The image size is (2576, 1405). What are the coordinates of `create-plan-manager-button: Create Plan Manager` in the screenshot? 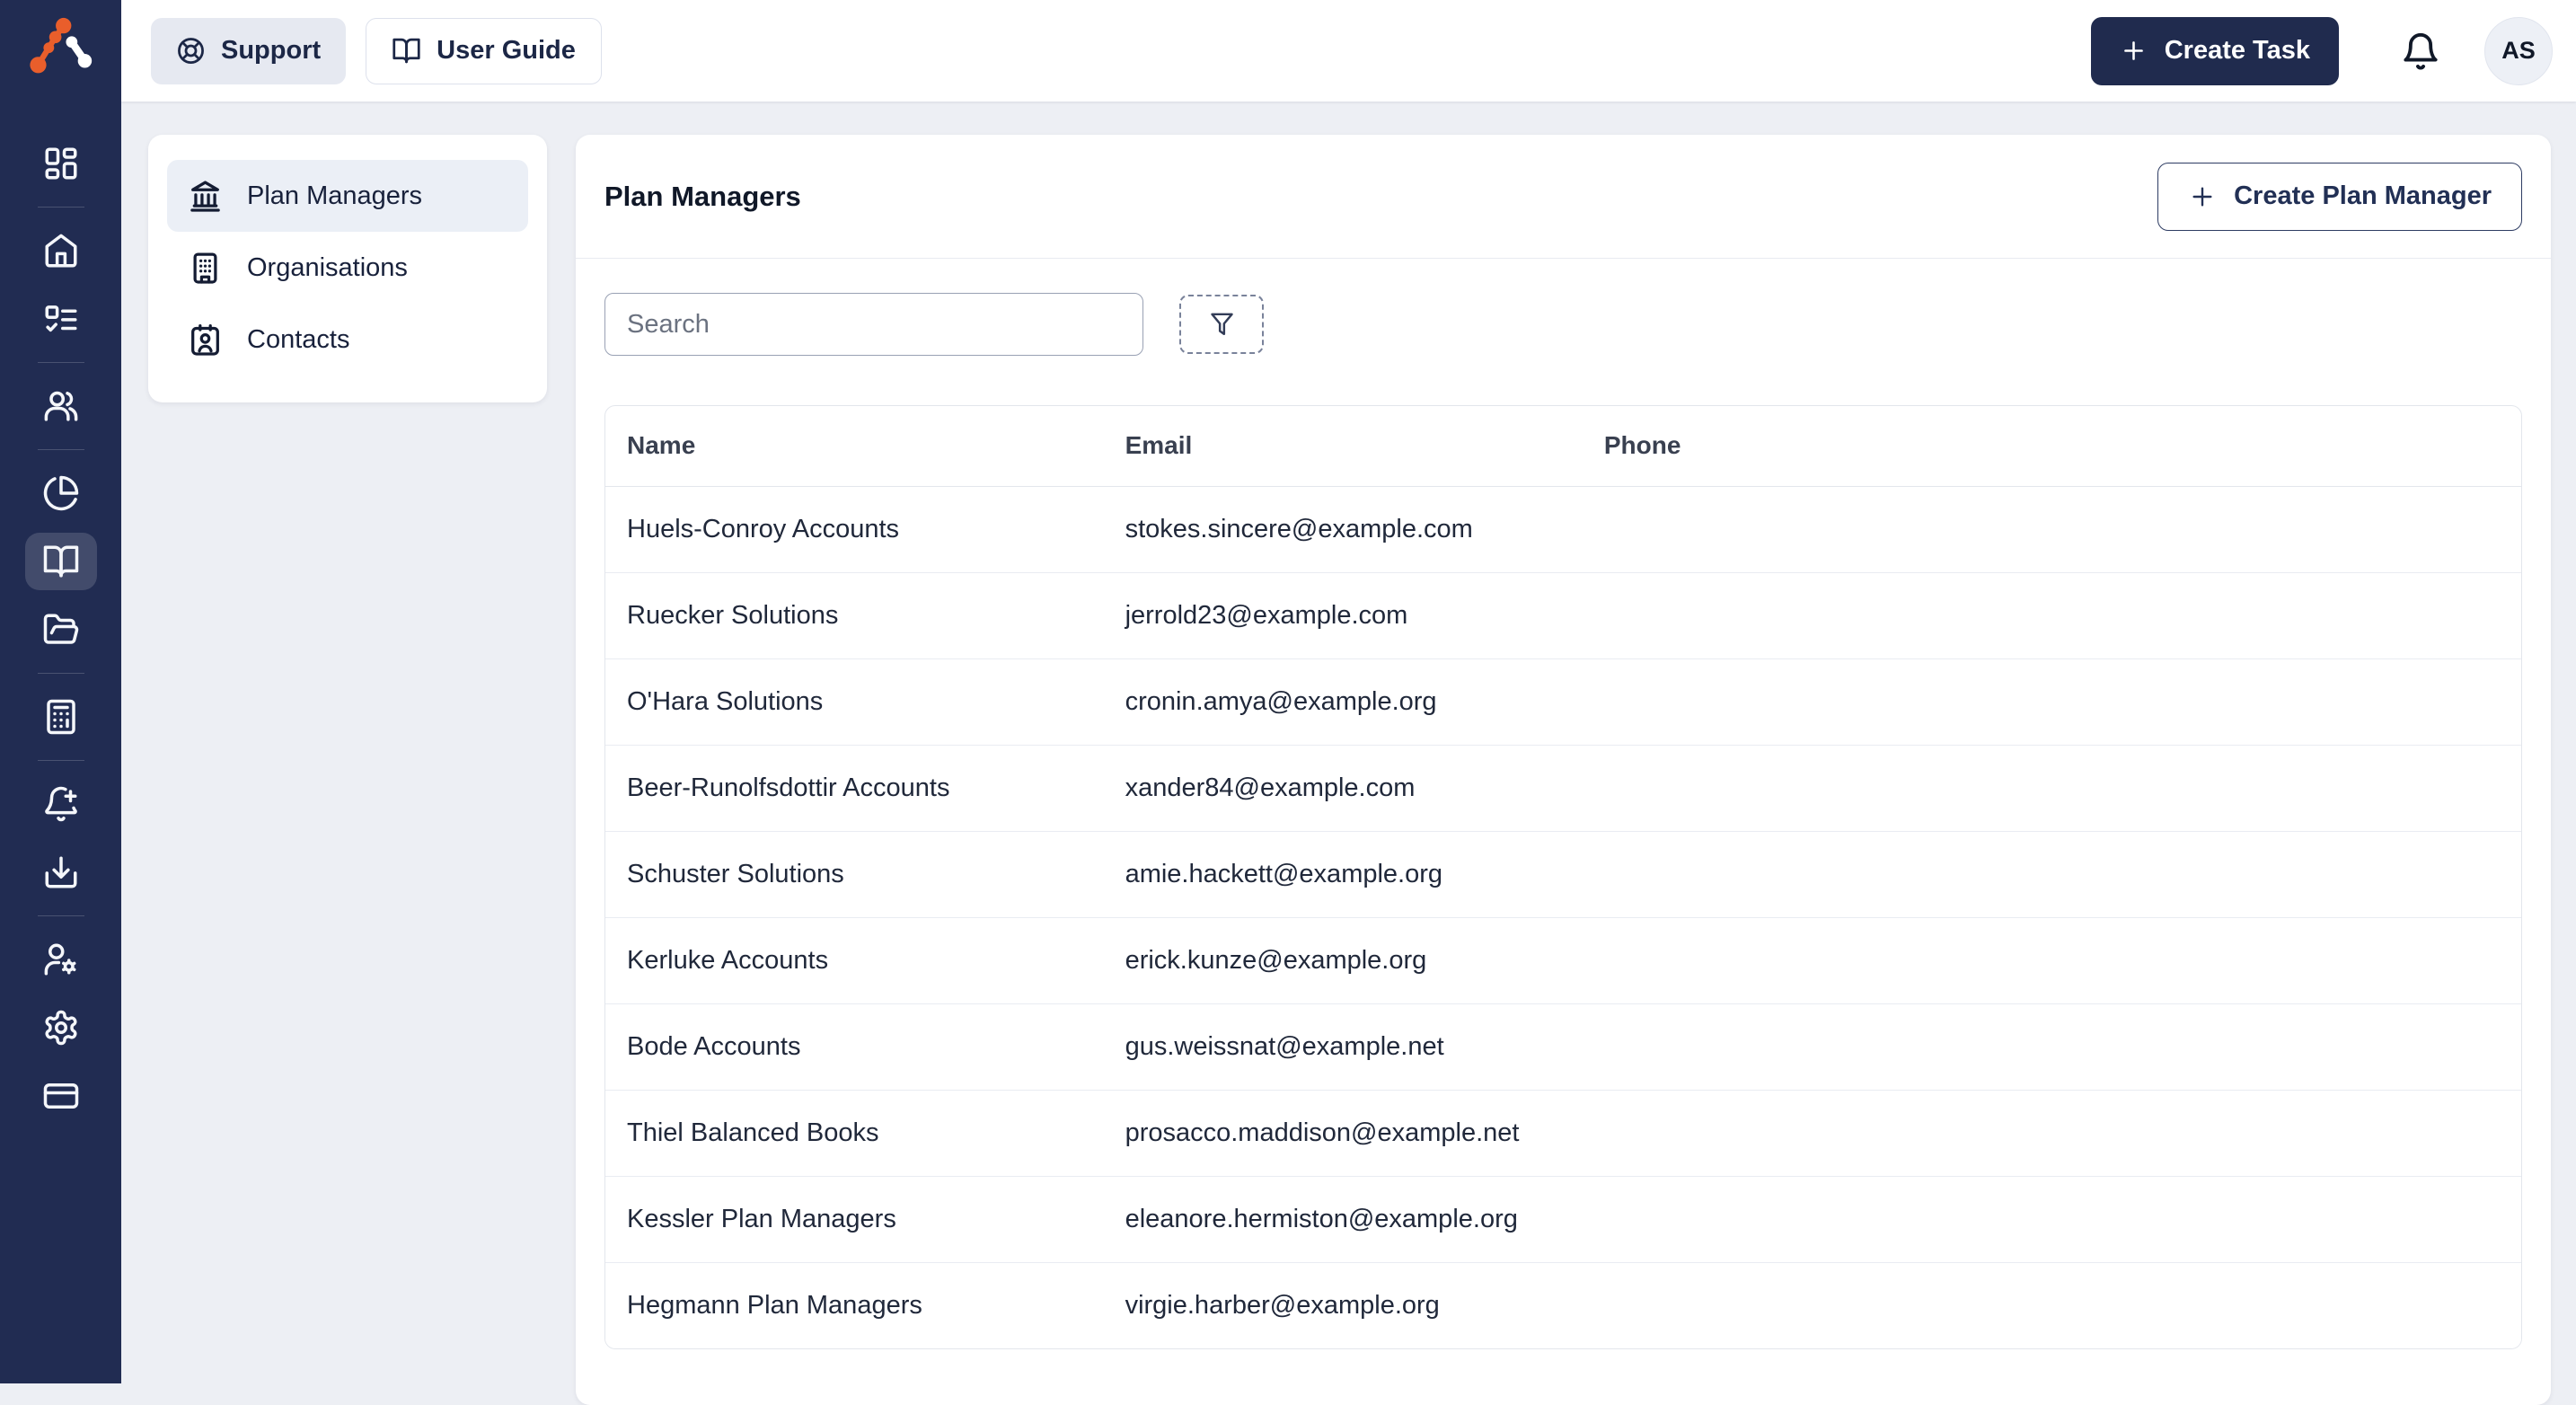 It's located at (2339, 197).